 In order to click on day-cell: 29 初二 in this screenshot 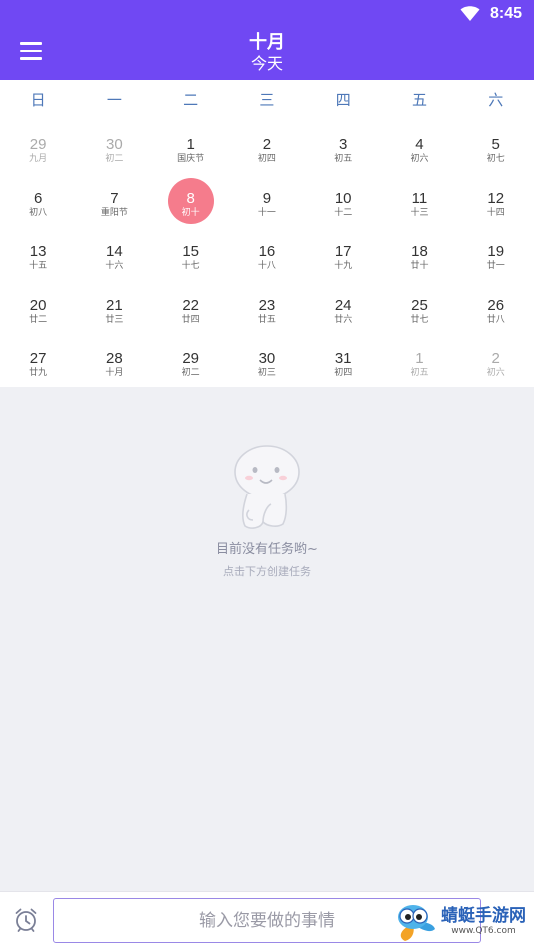, I will do `click(191, 370)`.